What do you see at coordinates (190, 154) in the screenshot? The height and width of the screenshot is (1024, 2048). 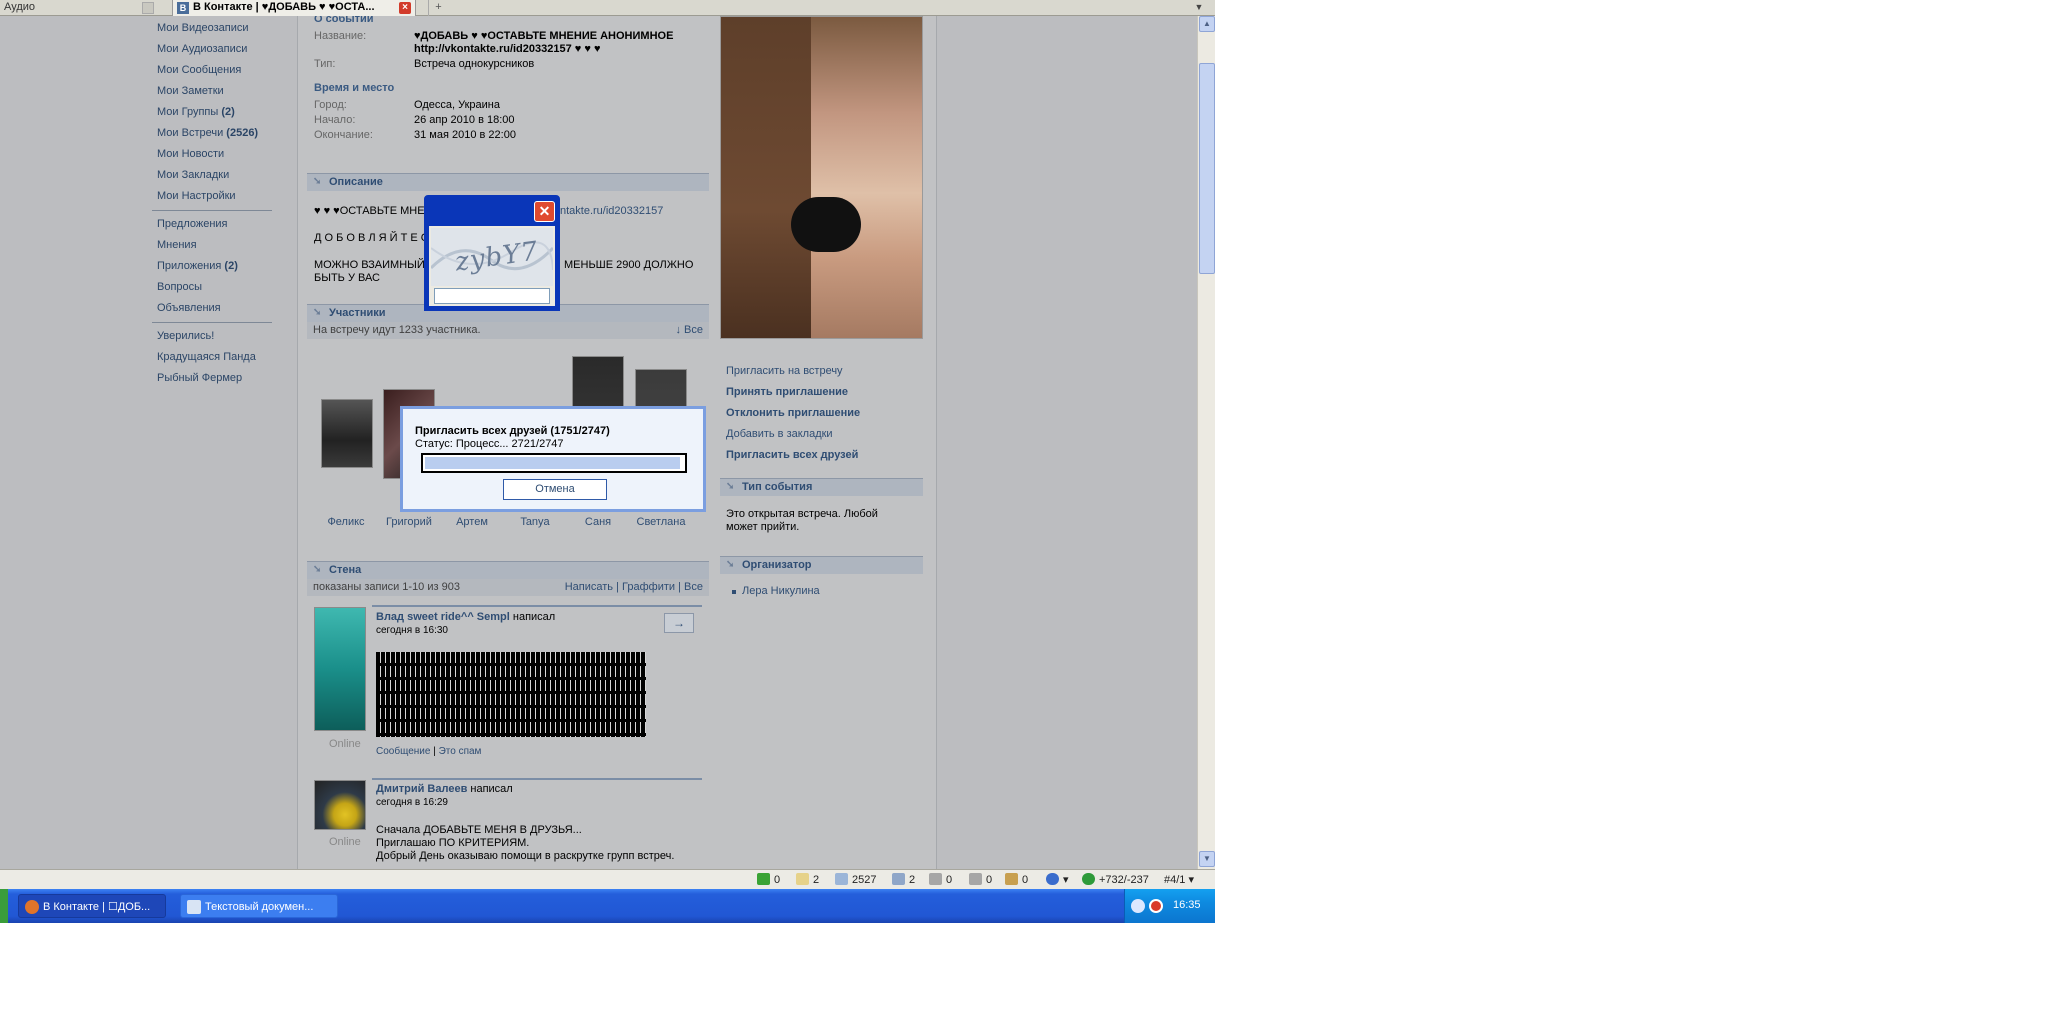 I see `nav-my-news: Мои Новости` at bounding box center [190, 154].